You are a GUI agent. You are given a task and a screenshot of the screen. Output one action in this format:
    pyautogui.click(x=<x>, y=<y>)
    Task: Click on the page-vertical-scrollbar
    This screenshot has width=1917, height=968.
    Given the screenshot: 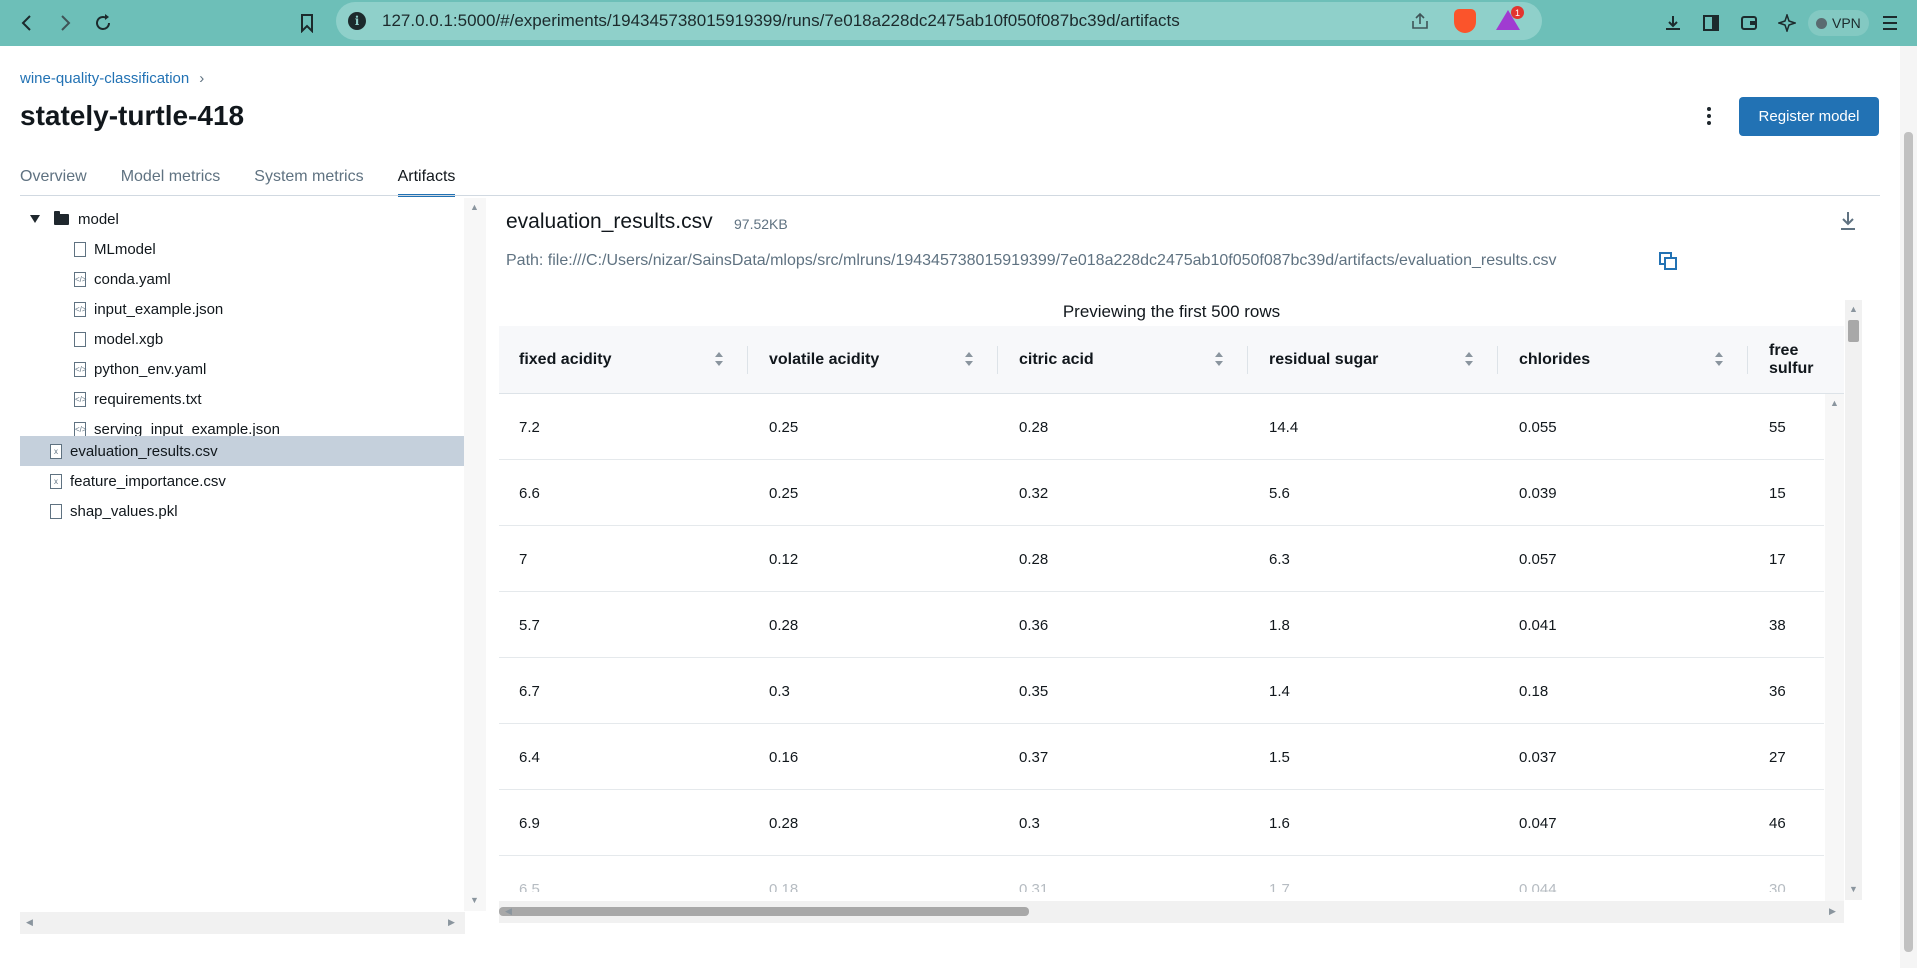 What is the action you would take?
    pyautogui.click(x=1908, y=507)
    